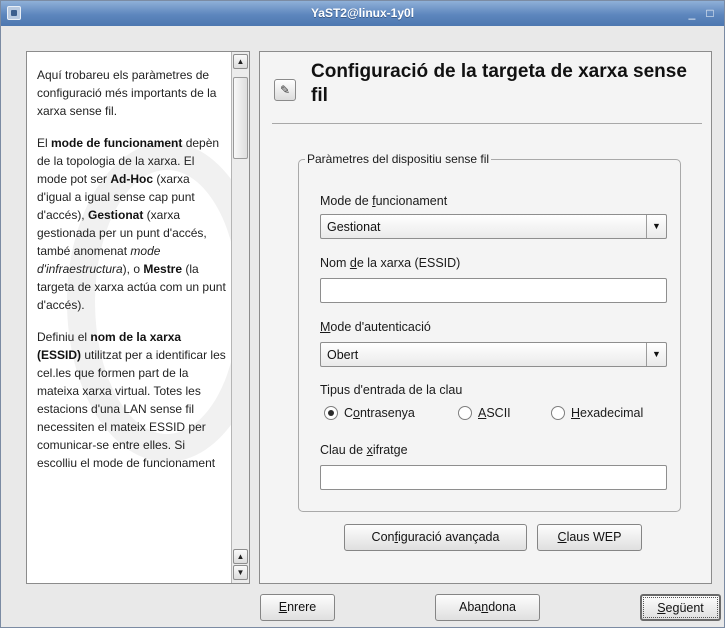 This screenshot has height=628, width=725. Describe the element at coordinates (390, 263) in the screenshot. I see `essid-label: Nom de la xarxa (ESSID)` at that location.